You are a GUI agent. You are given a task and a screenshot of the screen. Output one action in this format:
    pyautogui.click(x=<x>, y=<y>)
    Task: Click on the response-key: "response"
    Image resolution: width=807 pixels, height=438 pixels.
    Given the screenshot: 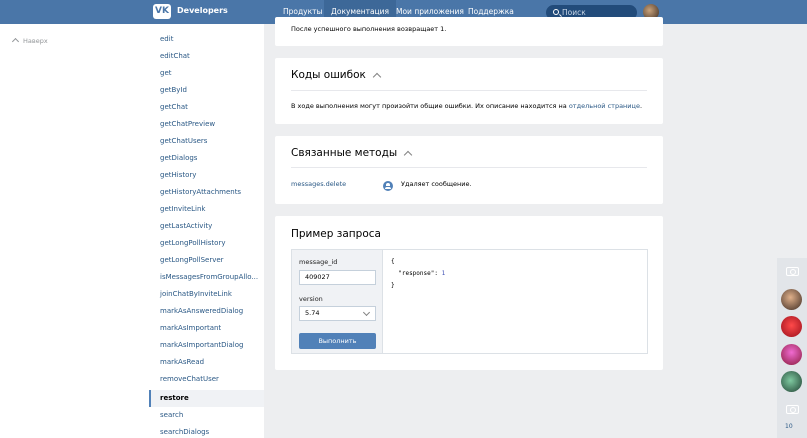 What is the action you would take?
    pyautogui.click(x=416, y=273)
    